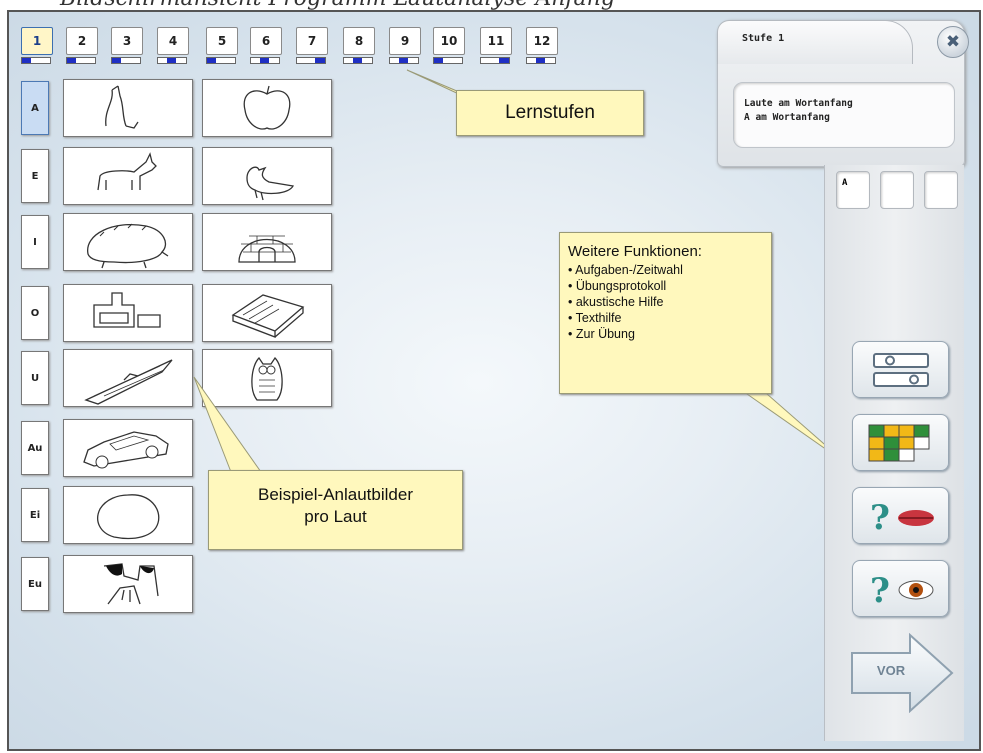 Image resolution: width=983 pixels, height=753 pixels. I want to click on sound-button-e: E, so click(35, 176).